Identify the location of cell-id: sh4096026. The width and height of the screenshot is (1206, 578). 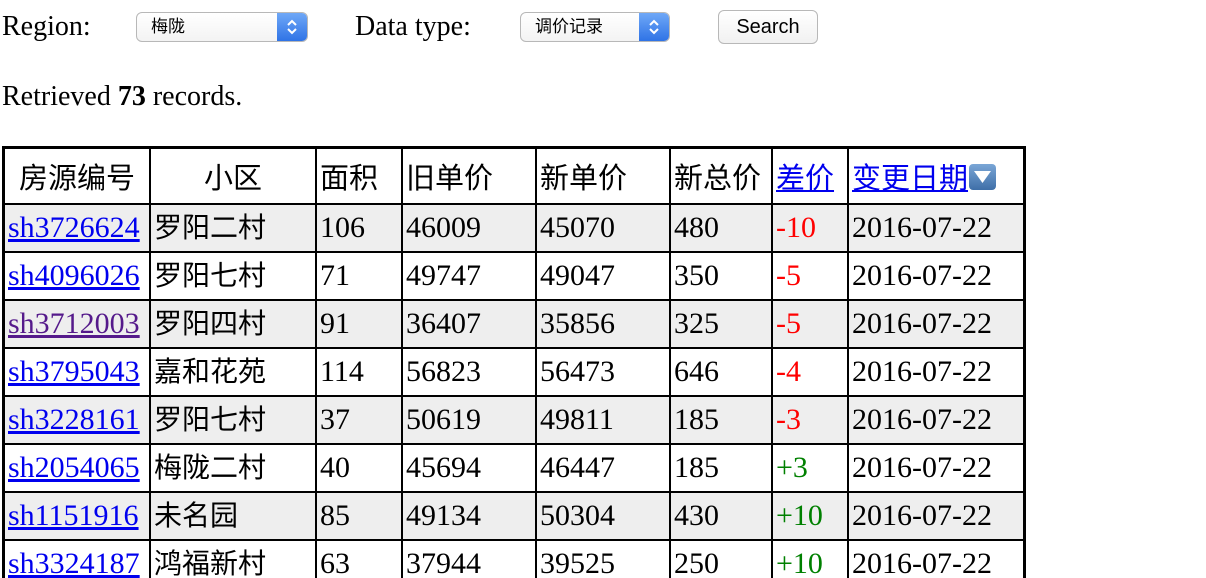
(77, 276).